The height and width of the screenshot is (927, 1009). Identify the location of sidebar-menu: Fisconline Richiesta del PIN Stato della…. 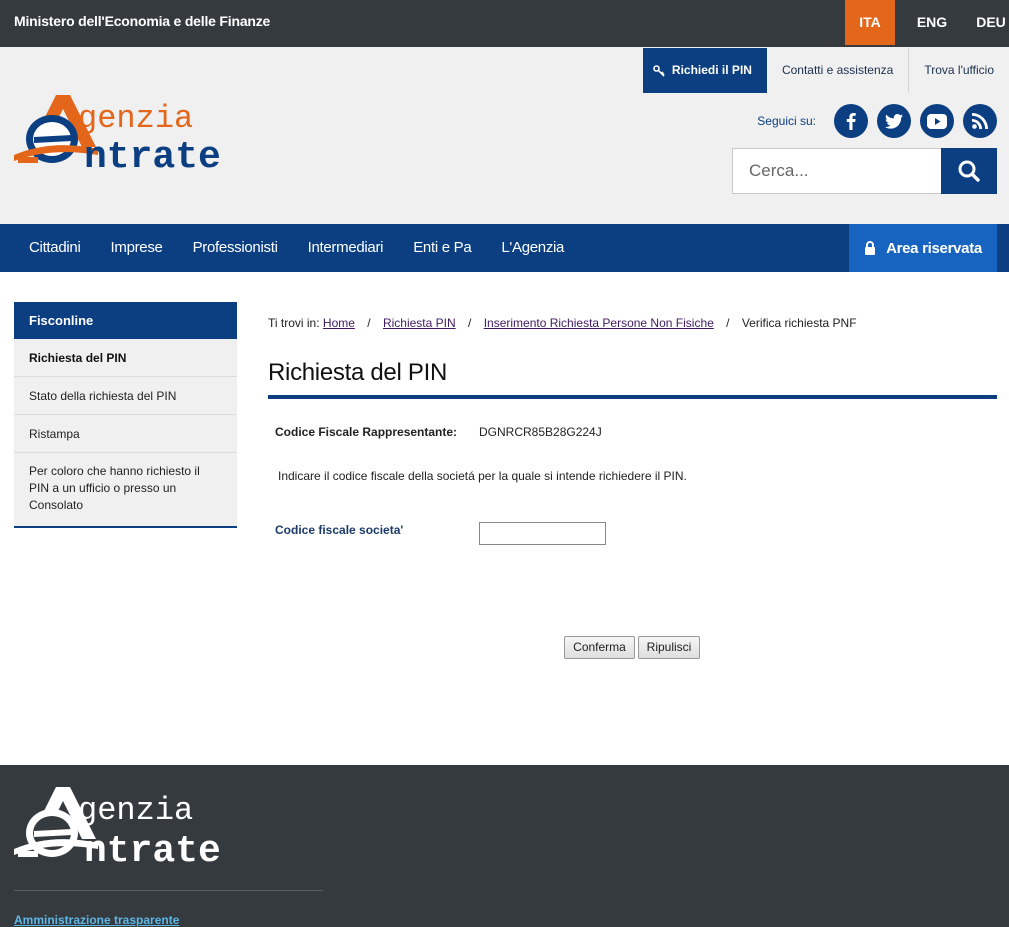
(125, 415).